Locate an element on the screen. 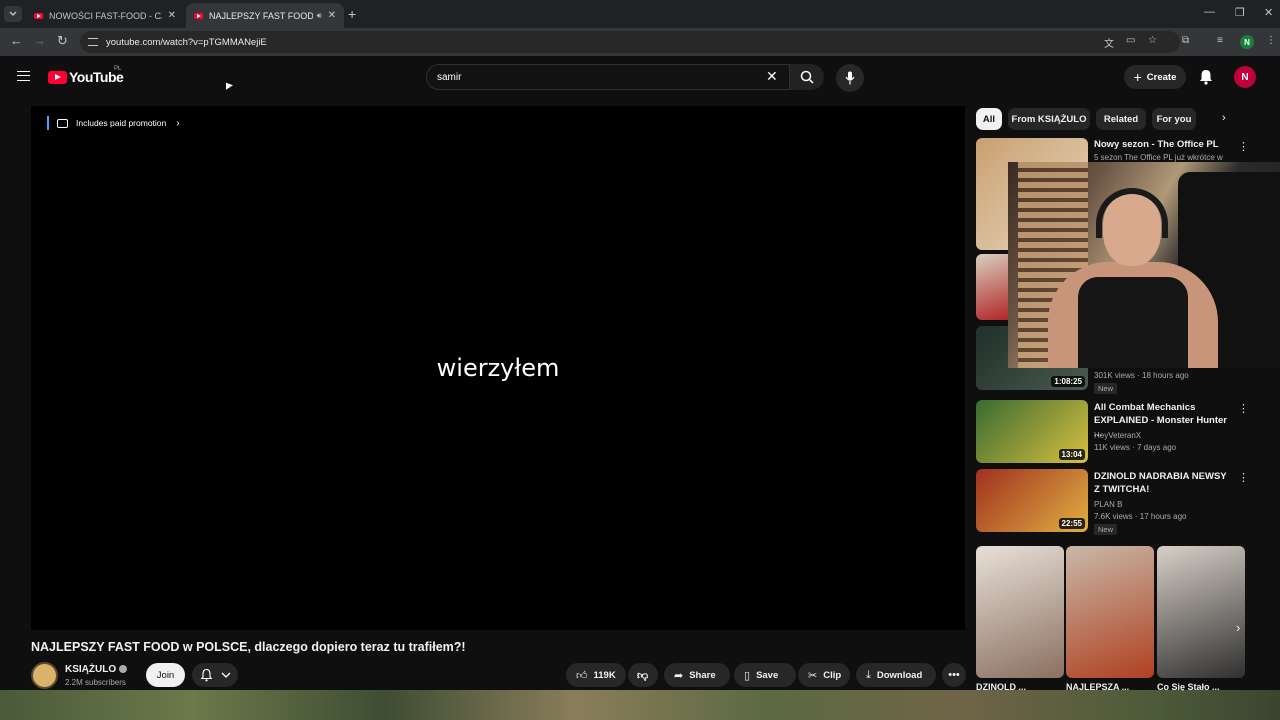 The width and height of the screenshot is (1280, 720). share-icon: ➦ is located at coordinates (679, 675).